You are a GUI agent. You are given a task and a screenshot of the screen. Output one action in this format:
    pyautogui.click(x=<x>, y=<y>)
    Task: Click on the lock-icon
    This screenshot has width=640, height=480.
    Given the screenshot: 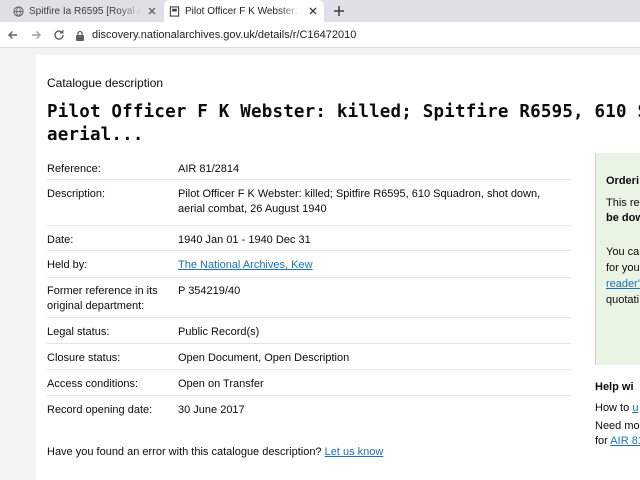 What is the action you would take?
    pyautogui.click(x=80, y=35)
    